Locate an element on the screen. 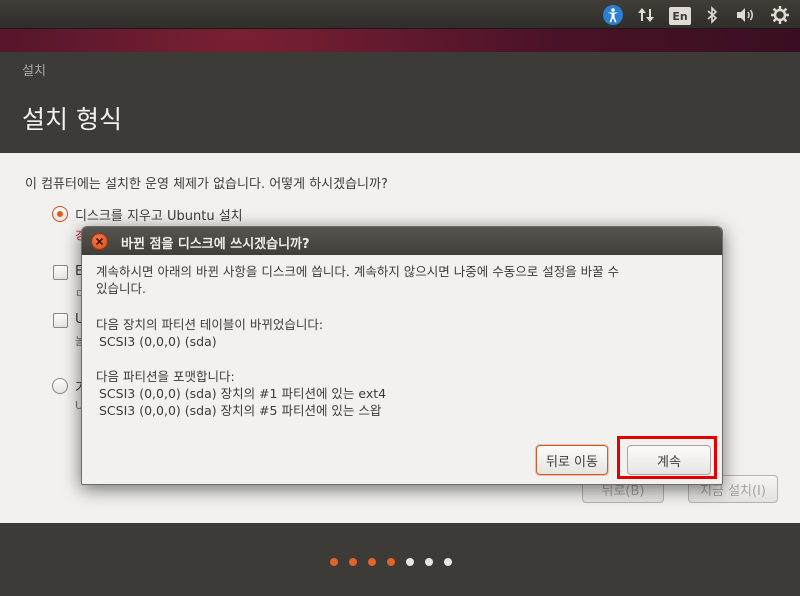 The height and width of the screenshot is (596, 800). format-item: SCSI3 (0,0,0) (sda) 장치의 #5 파티션에 있는 스왑 is located at coordinates (240, 410).